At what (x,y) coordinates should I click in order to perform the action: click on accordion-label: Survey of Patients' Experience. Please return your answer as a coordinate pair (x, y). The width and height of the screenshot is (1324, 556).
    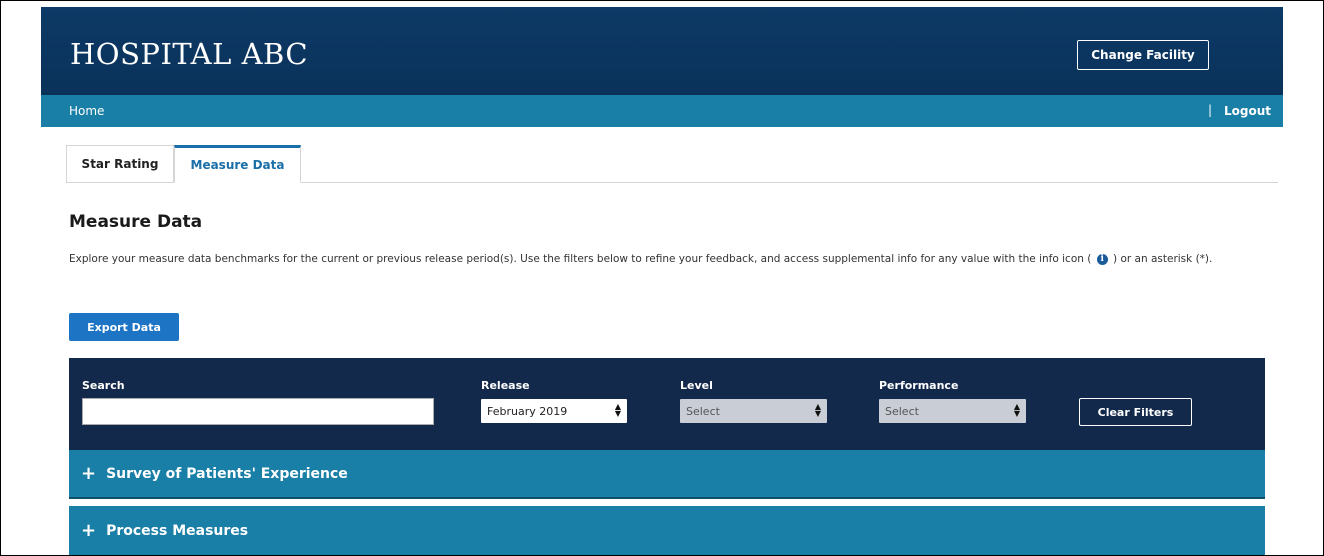
    Looking at the image, I should click on (227, 473).